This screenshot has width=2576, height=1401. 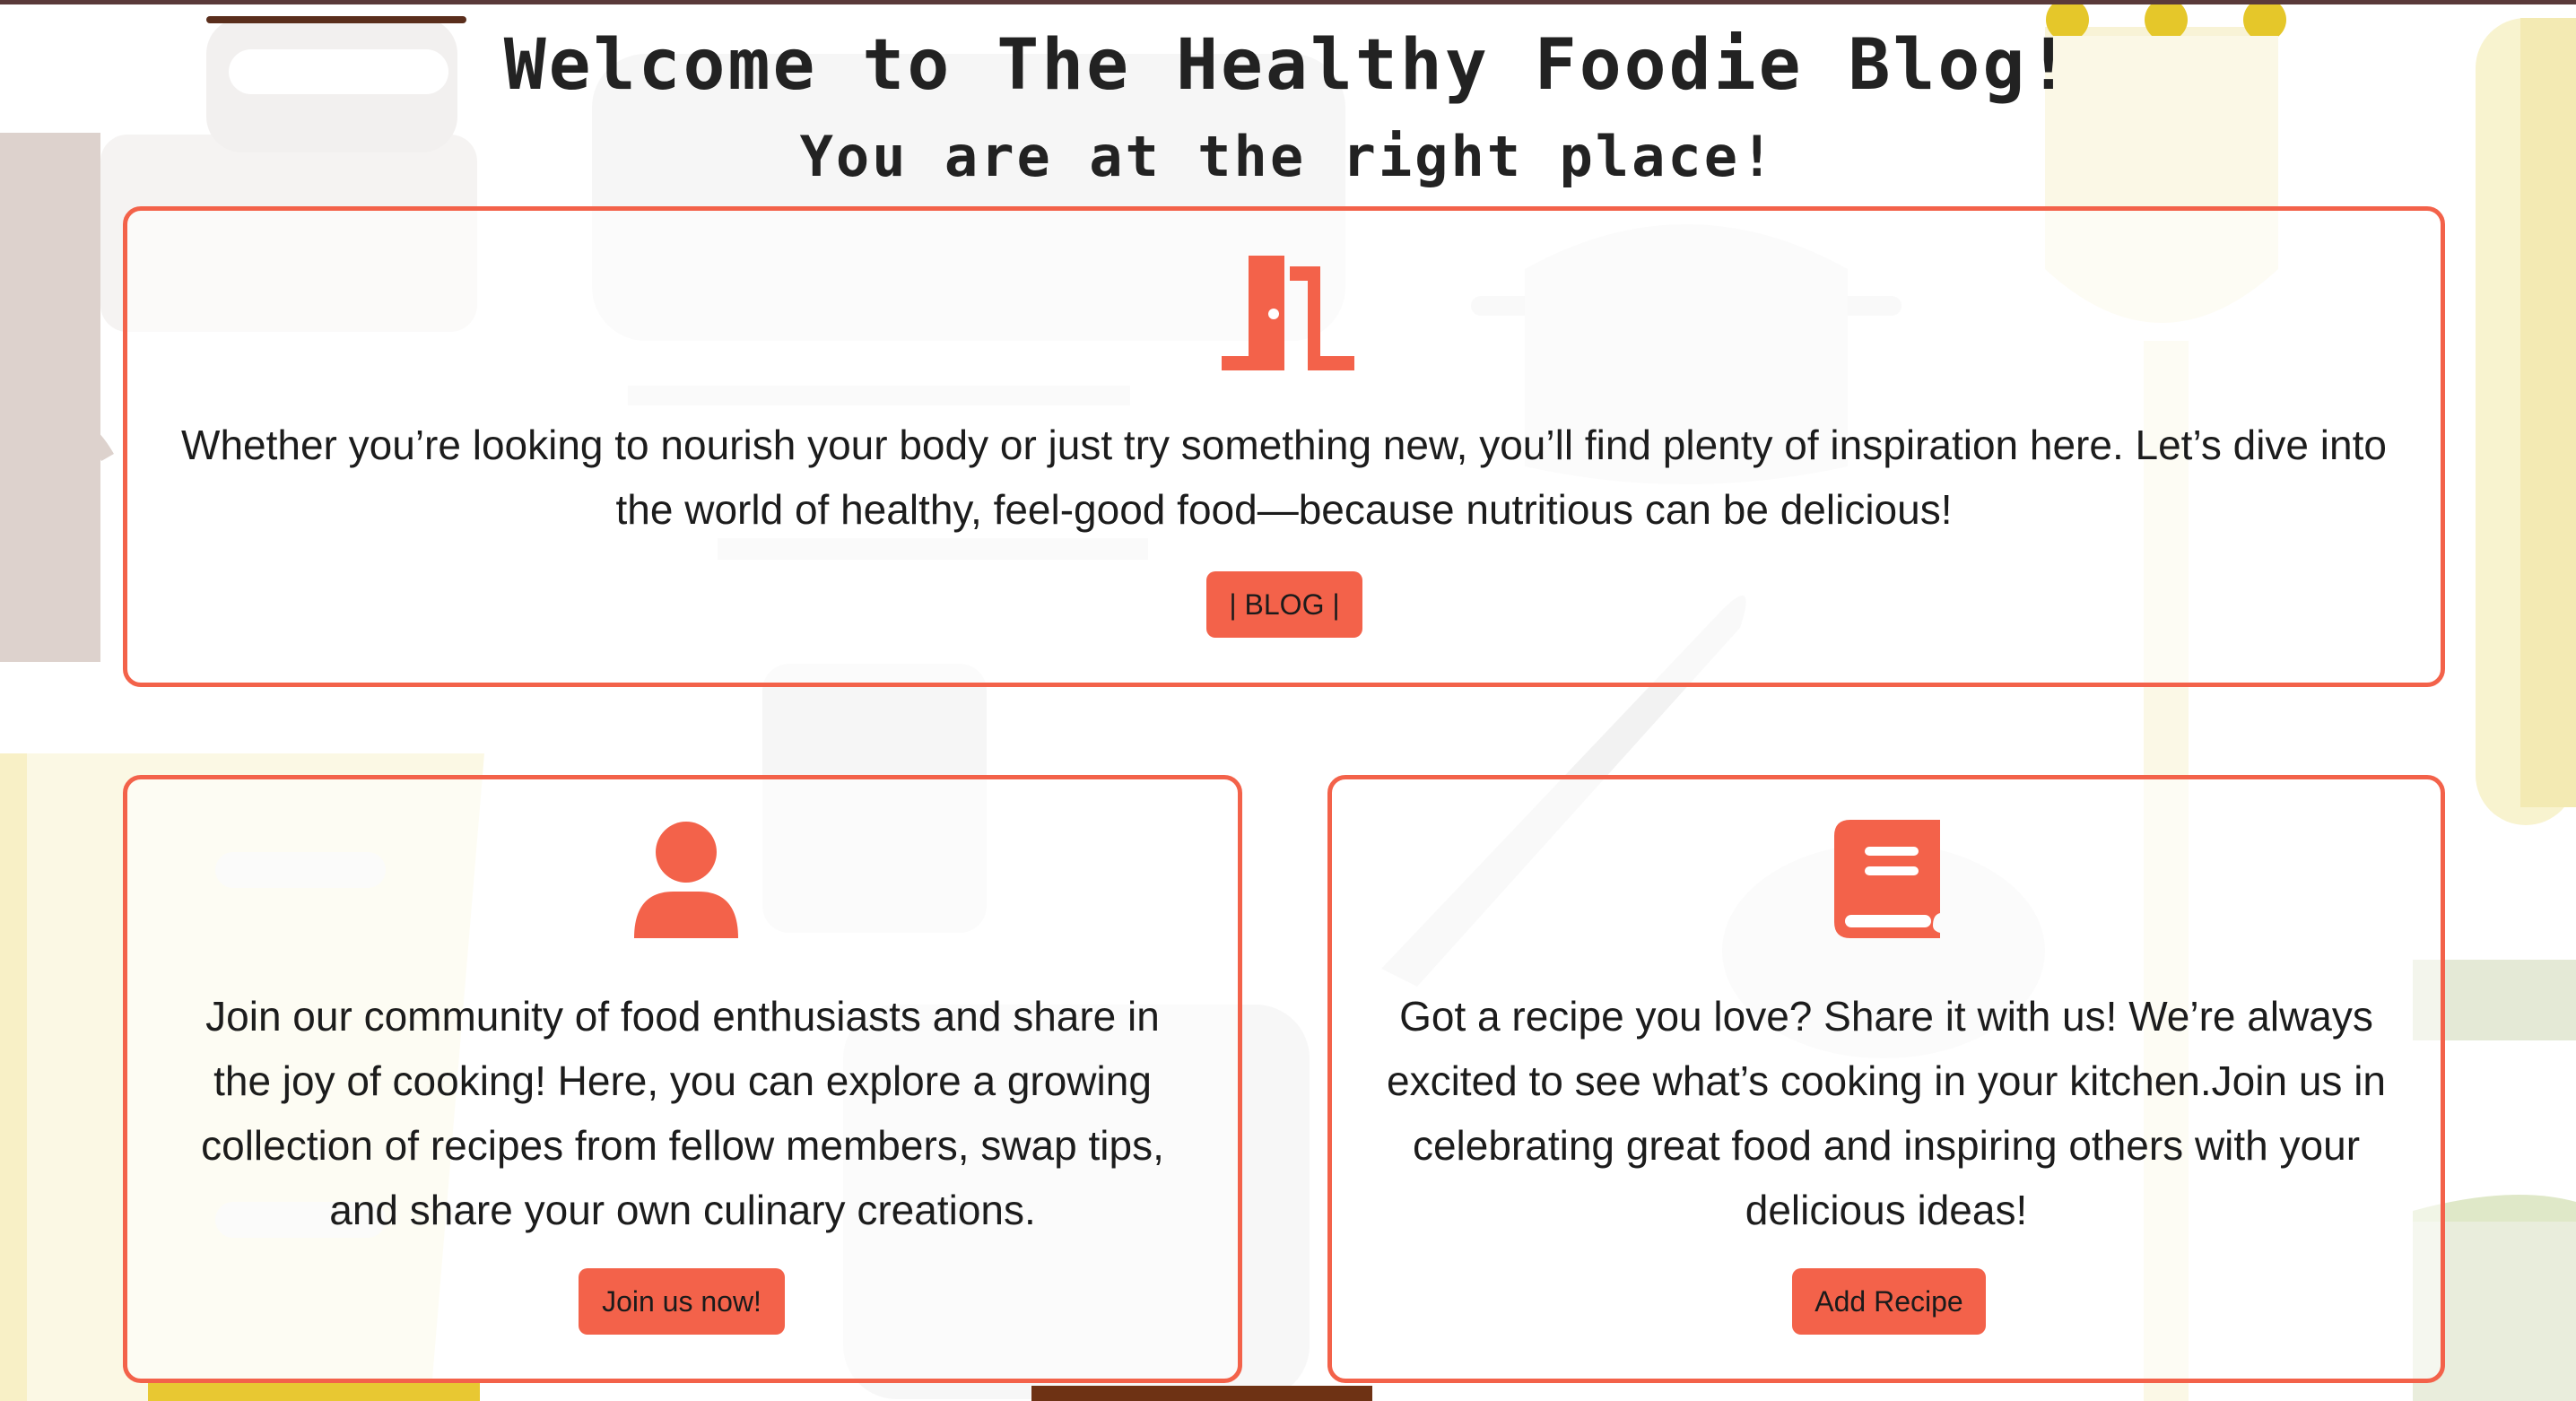 What do you see at coordinates (1889, 1301) in the screenshot?
I see `add-recipe-button: Add Recipe` at bounding box center [1889, 1301].